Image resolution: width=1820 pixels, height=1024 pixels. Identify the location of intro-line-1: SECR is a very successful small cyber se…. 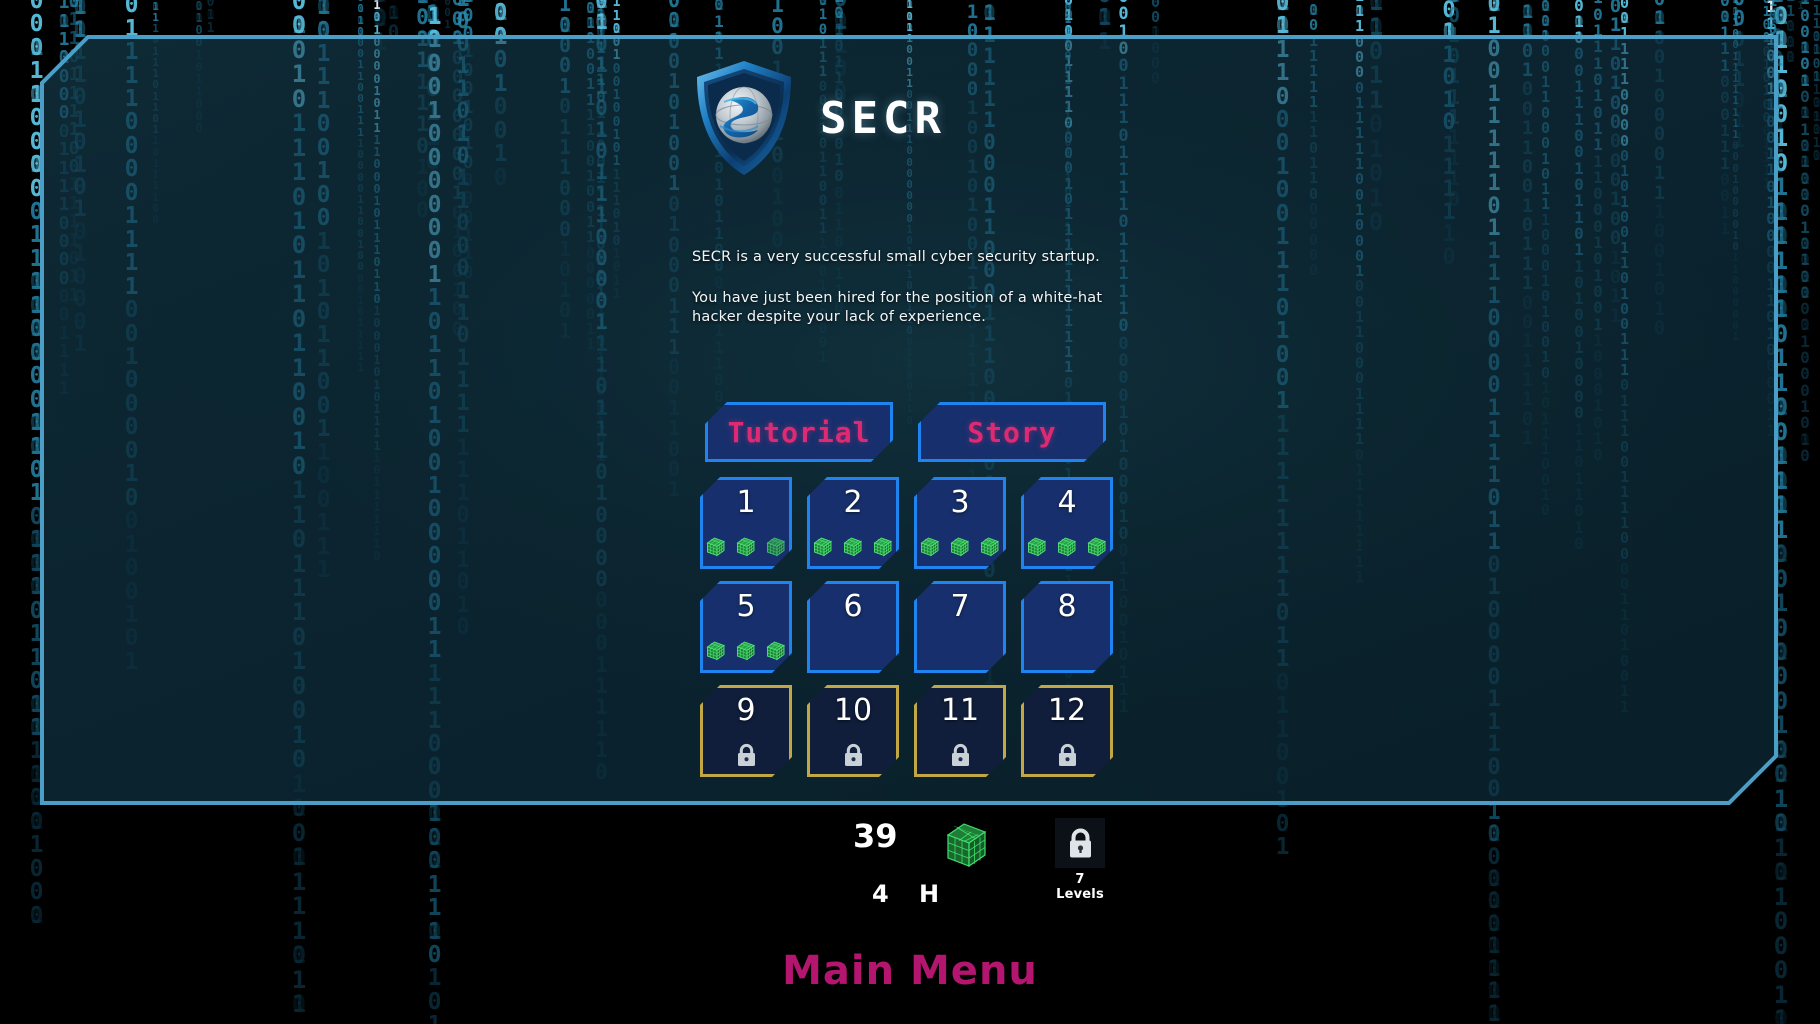
(912, 258).